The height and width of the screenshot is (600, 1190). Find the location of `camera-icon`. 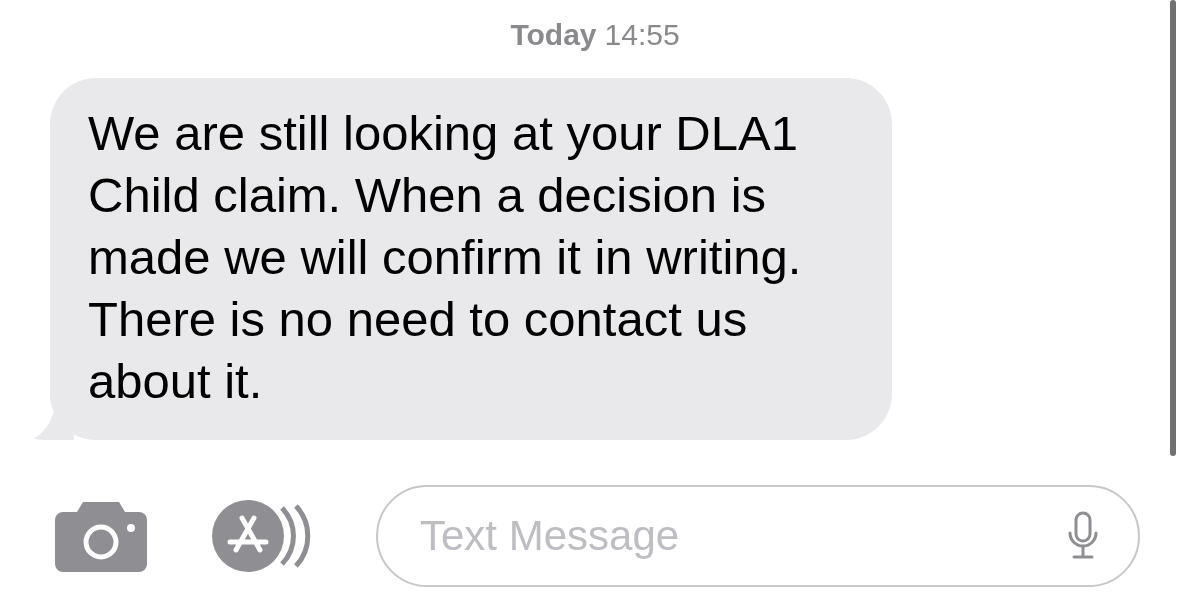

camera-icon is located at coordinates (101, 536).